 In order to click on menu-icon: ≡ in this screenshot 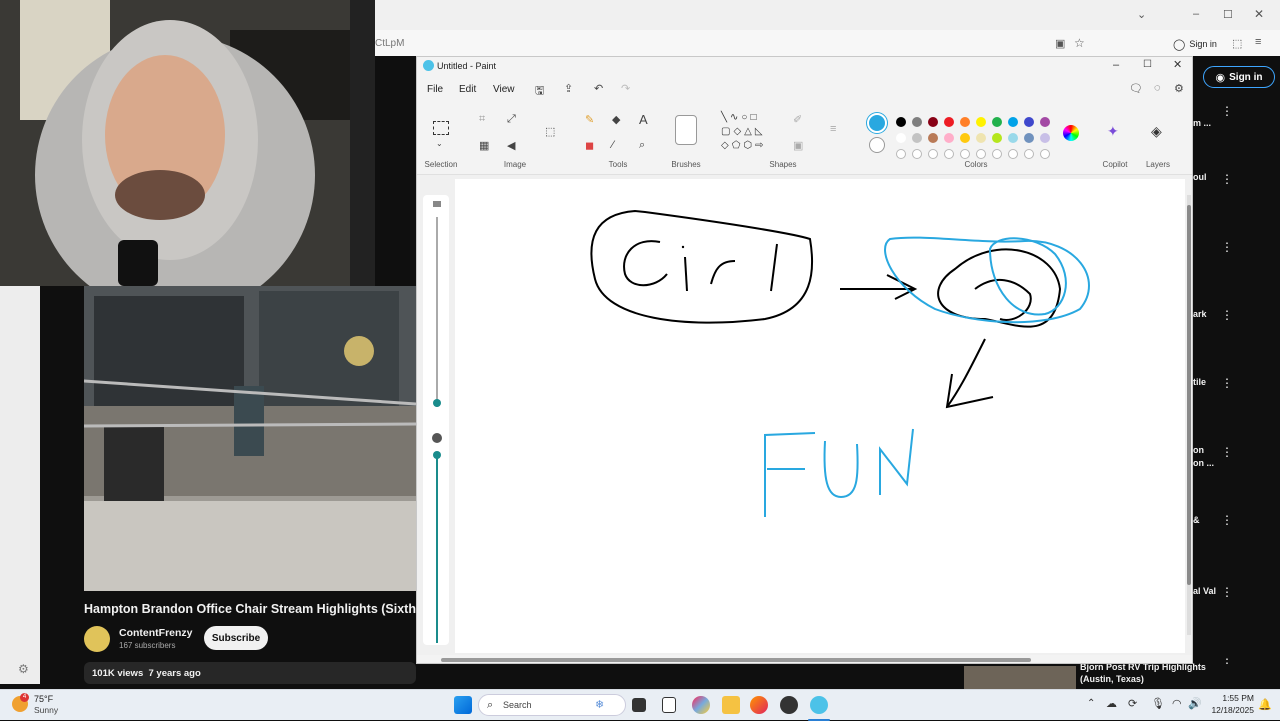, I will do `click(1258, 42)`.